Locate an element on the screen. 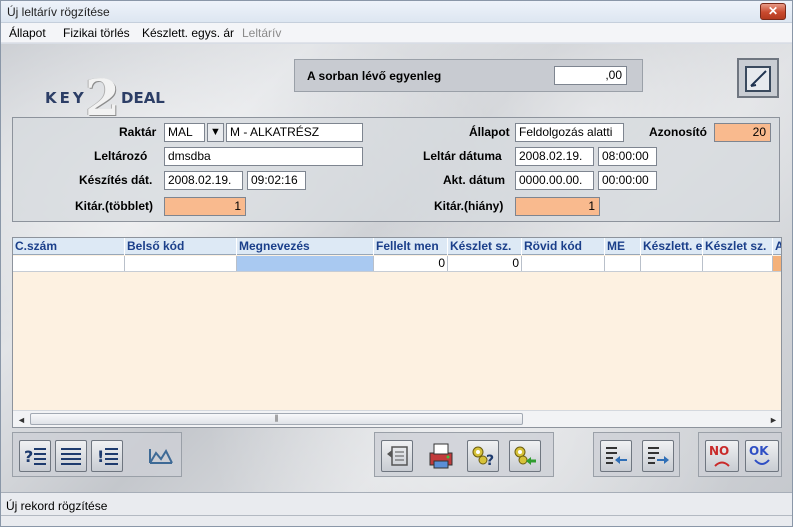 The width and height of the screenshot is (793, 527). azonosito-label: Azonosító is located at coordinates (678, 132).